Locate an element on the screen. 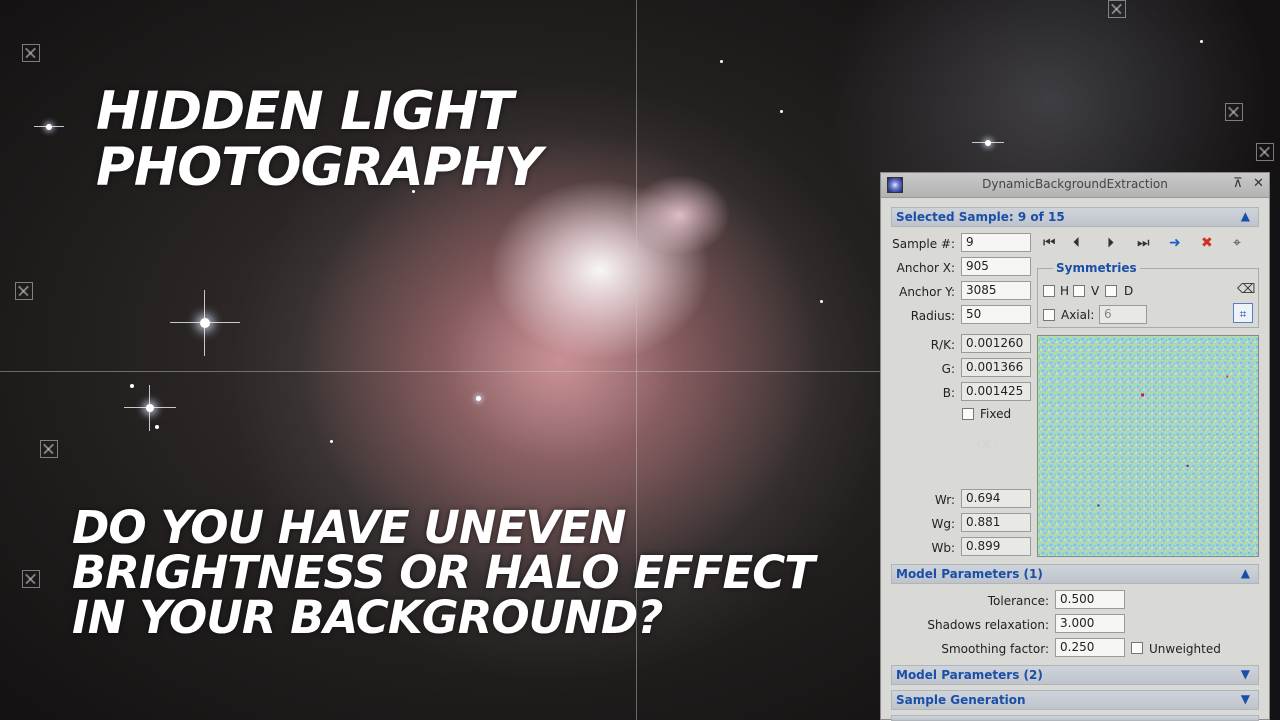 The image size is (1280, 721). section-label: Selected Sample: 9 of 15 is located at coordinates (980, 217).